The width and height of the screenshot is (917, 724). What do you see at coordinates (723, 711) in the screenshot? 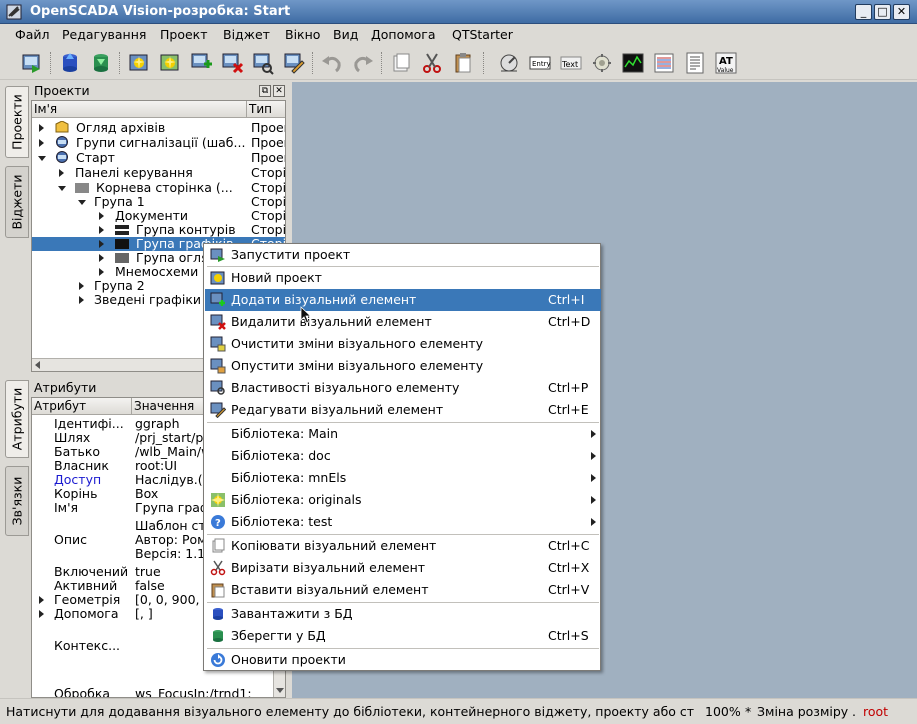
I see `status-zoom: 100%` at bounding box center [723, 711].